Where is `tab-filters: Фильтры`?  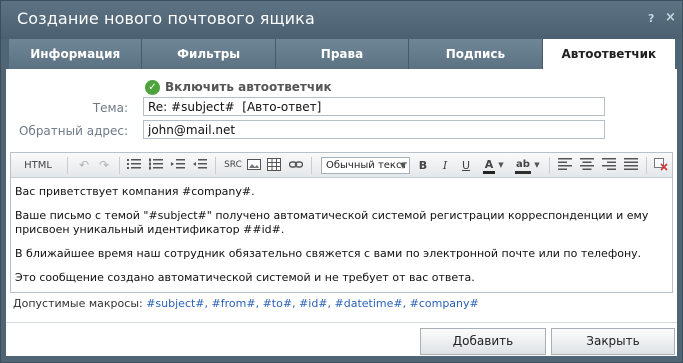 tab-filters: Фильтры is located at coordinates (209, 54).